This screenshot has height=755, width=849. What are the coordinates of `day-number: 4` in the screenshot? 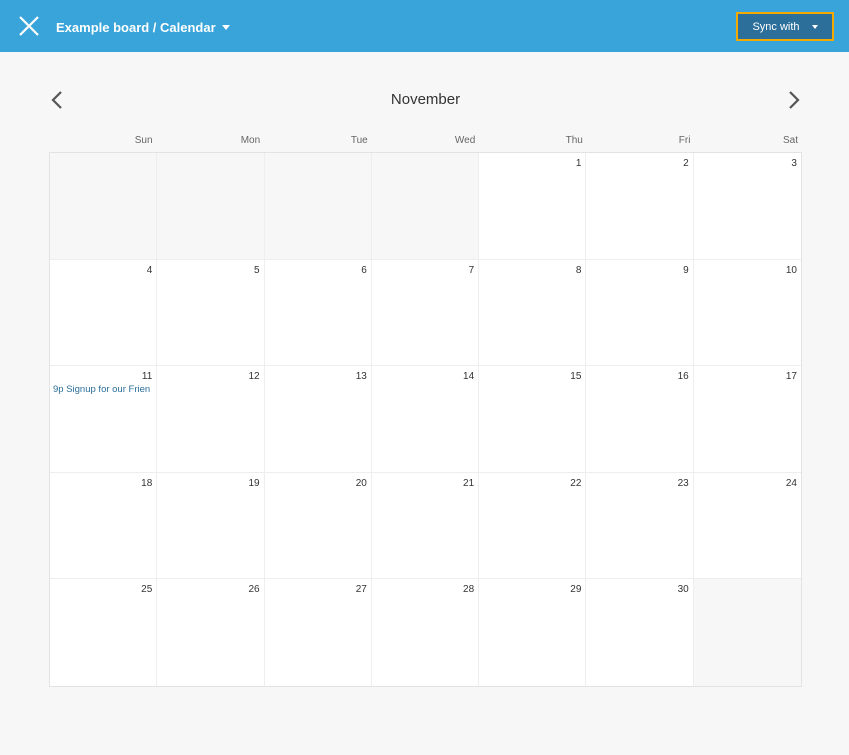 It's located at (149, 270).